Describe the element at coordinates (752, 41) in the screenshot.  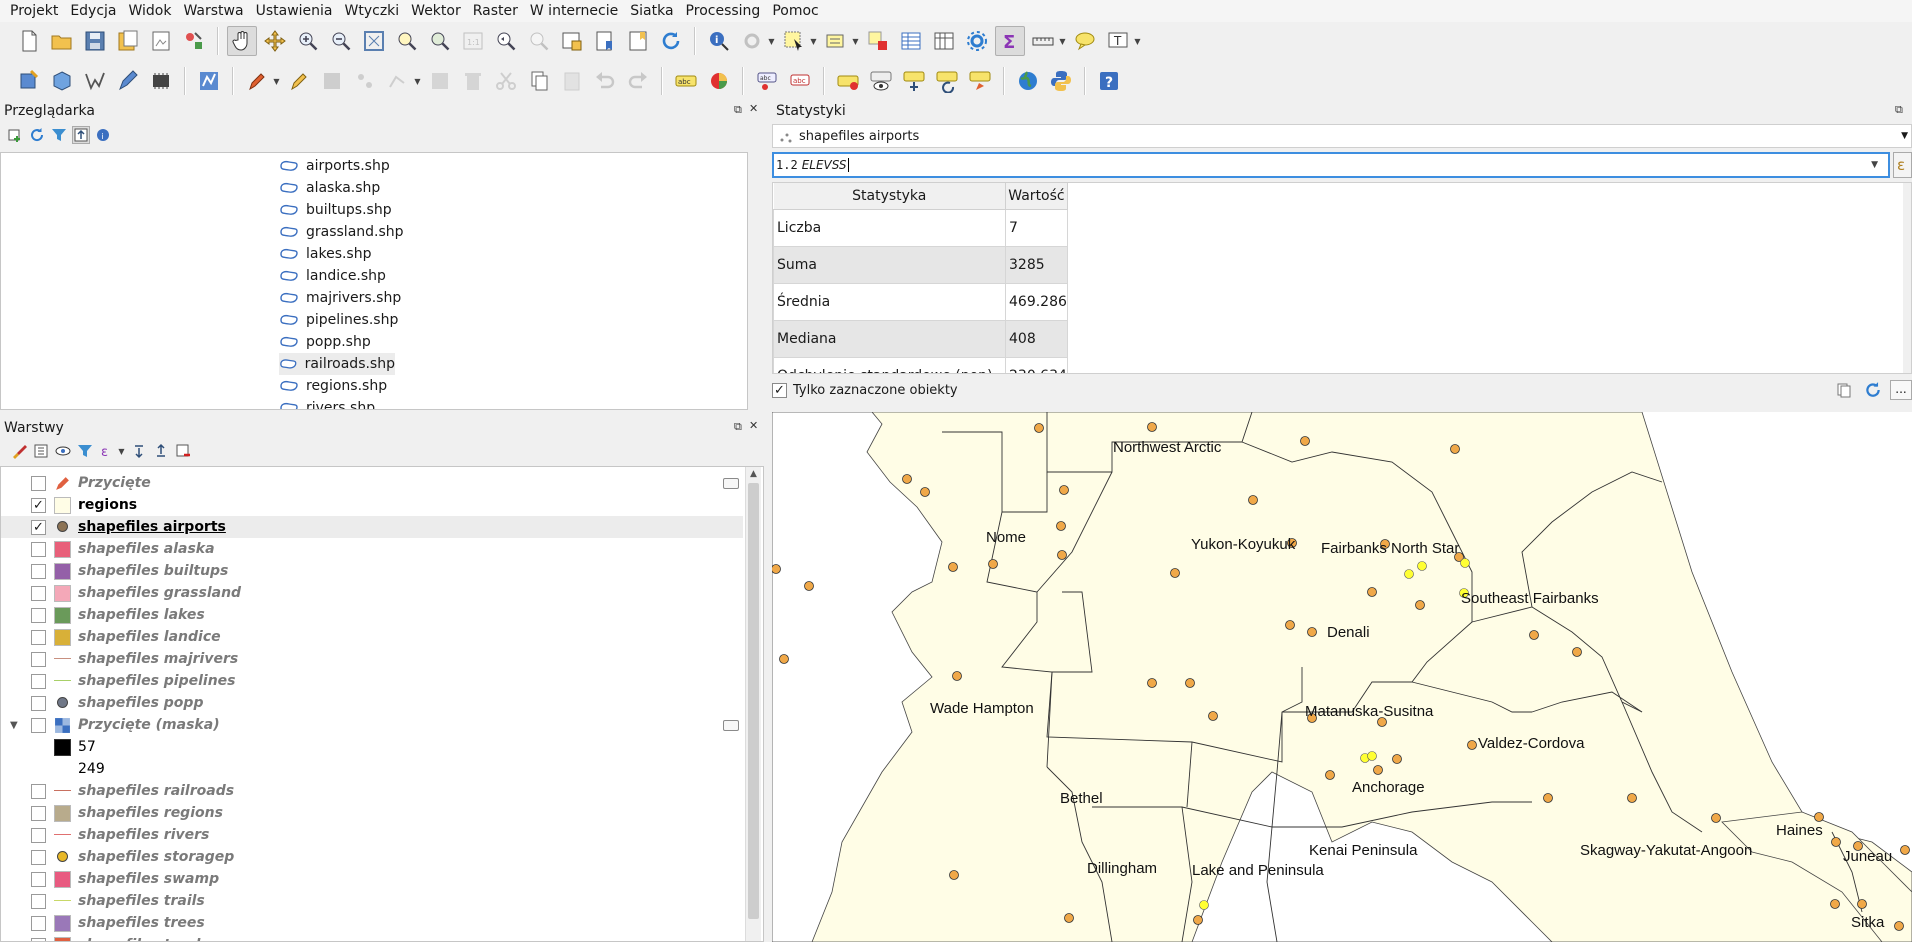
I see `run-action-button` at that location.